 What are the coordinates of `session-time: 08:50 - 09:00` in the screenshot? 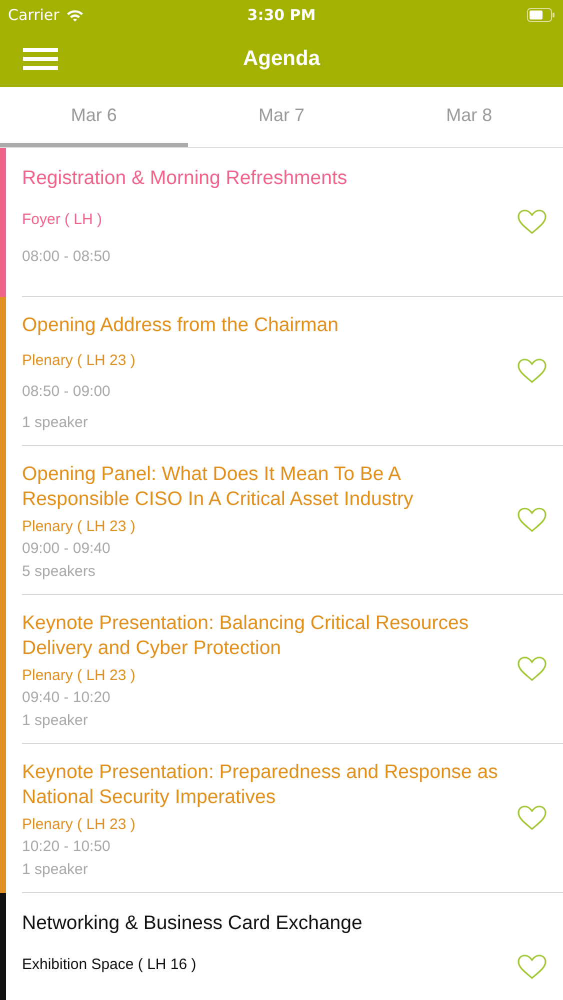 It's located at (67, 391).